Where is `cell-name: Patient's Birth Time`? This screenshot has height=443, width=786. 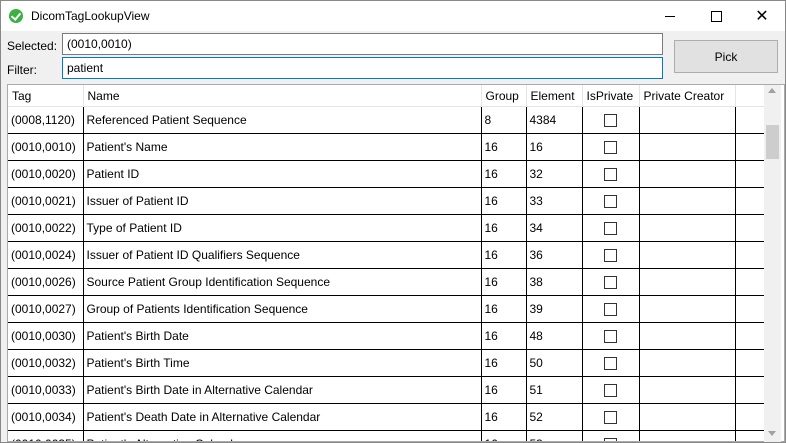
cell-name: Patient's Birth Time is located at coordinates (282, 363).